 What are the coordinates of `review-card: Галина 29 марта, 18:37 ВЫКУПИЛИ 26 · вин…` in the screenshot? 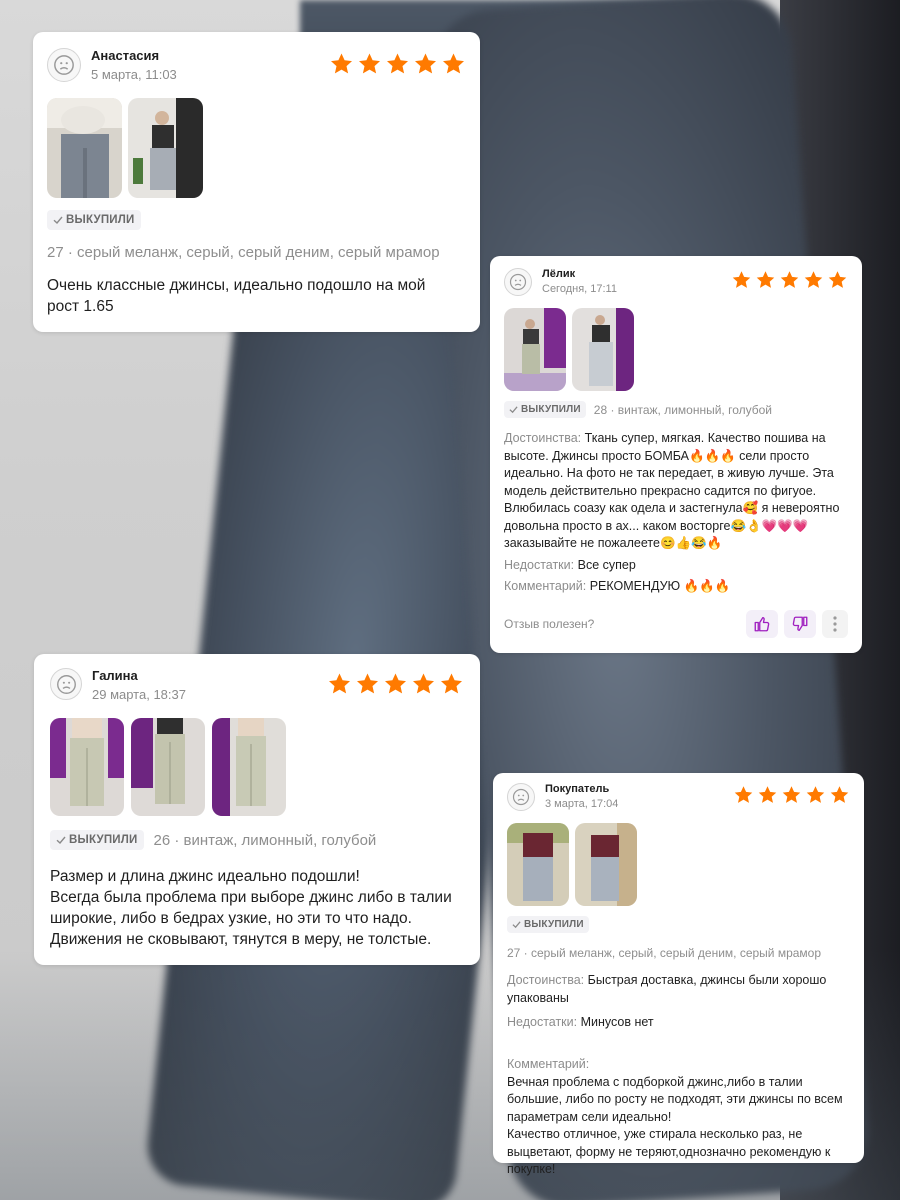 It's located at (257, 809).